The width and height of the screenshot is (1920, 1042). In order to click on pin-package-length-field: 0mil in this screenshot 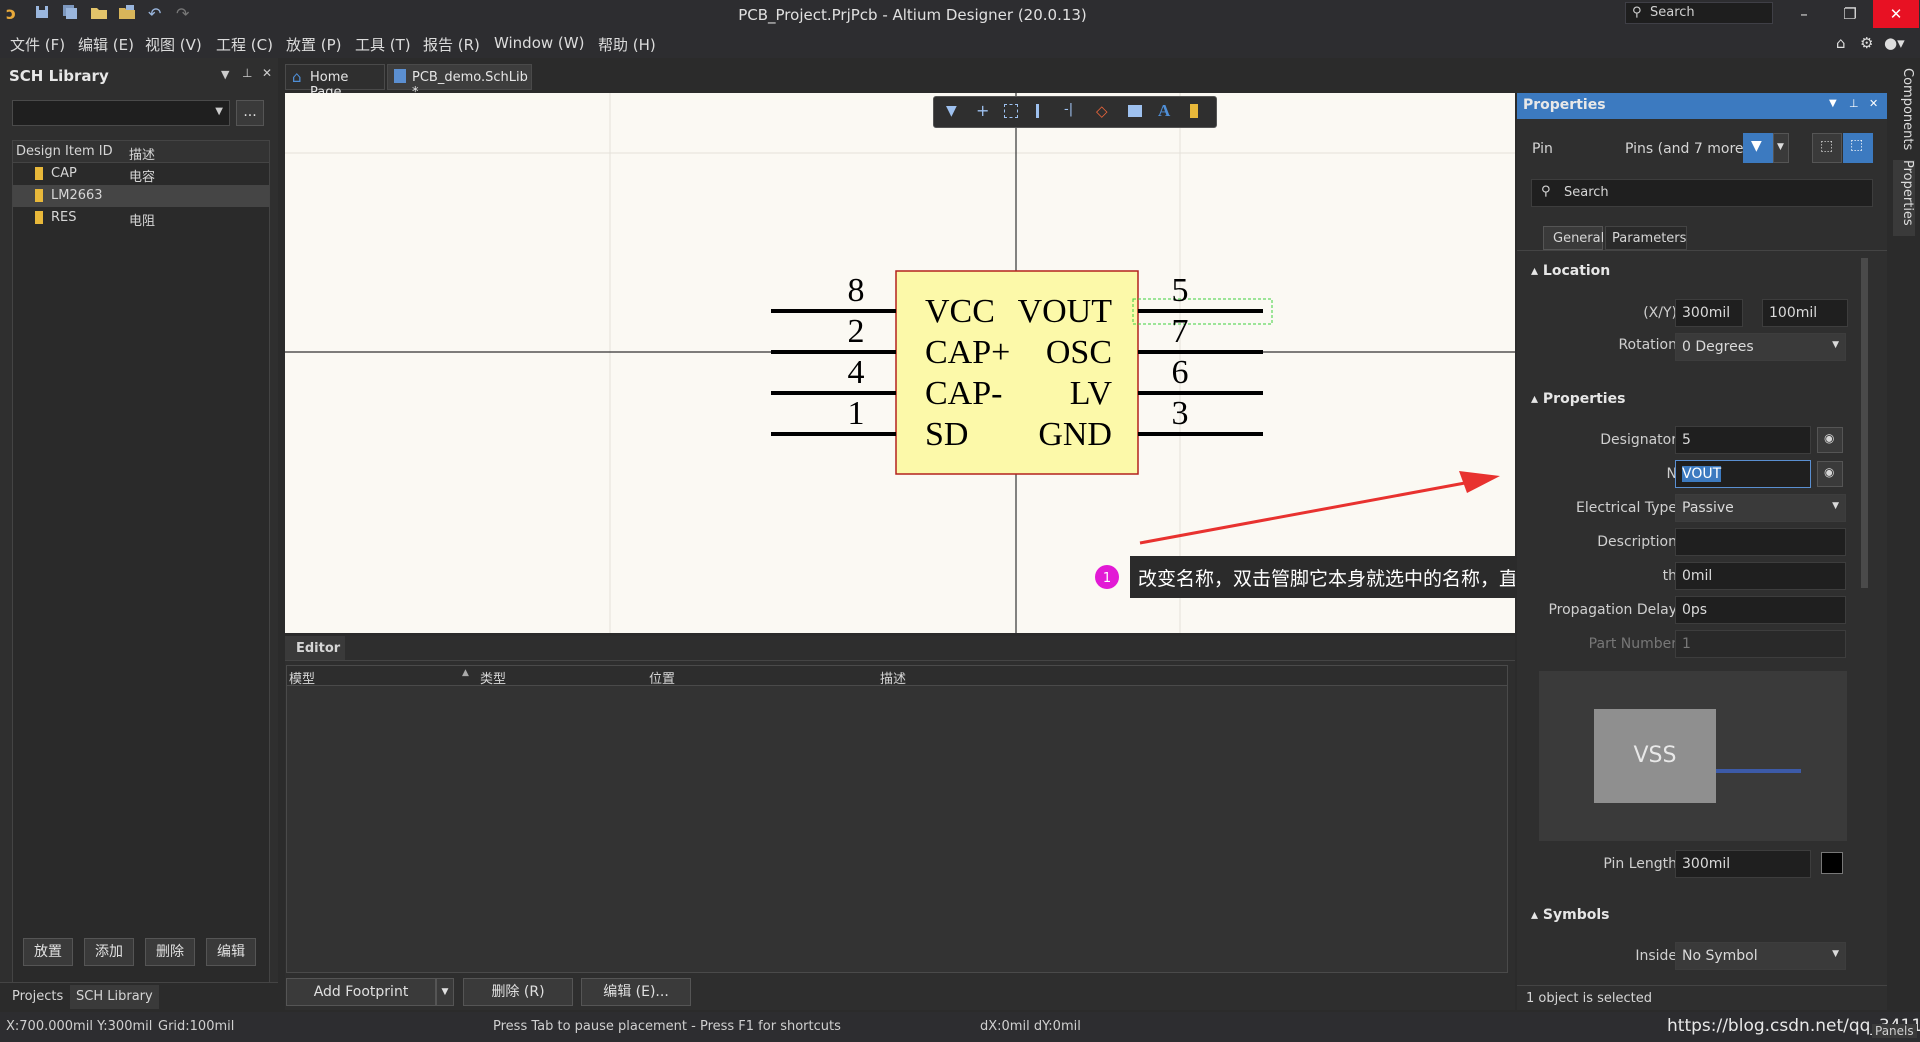, I will do `click(1760, 576)`.